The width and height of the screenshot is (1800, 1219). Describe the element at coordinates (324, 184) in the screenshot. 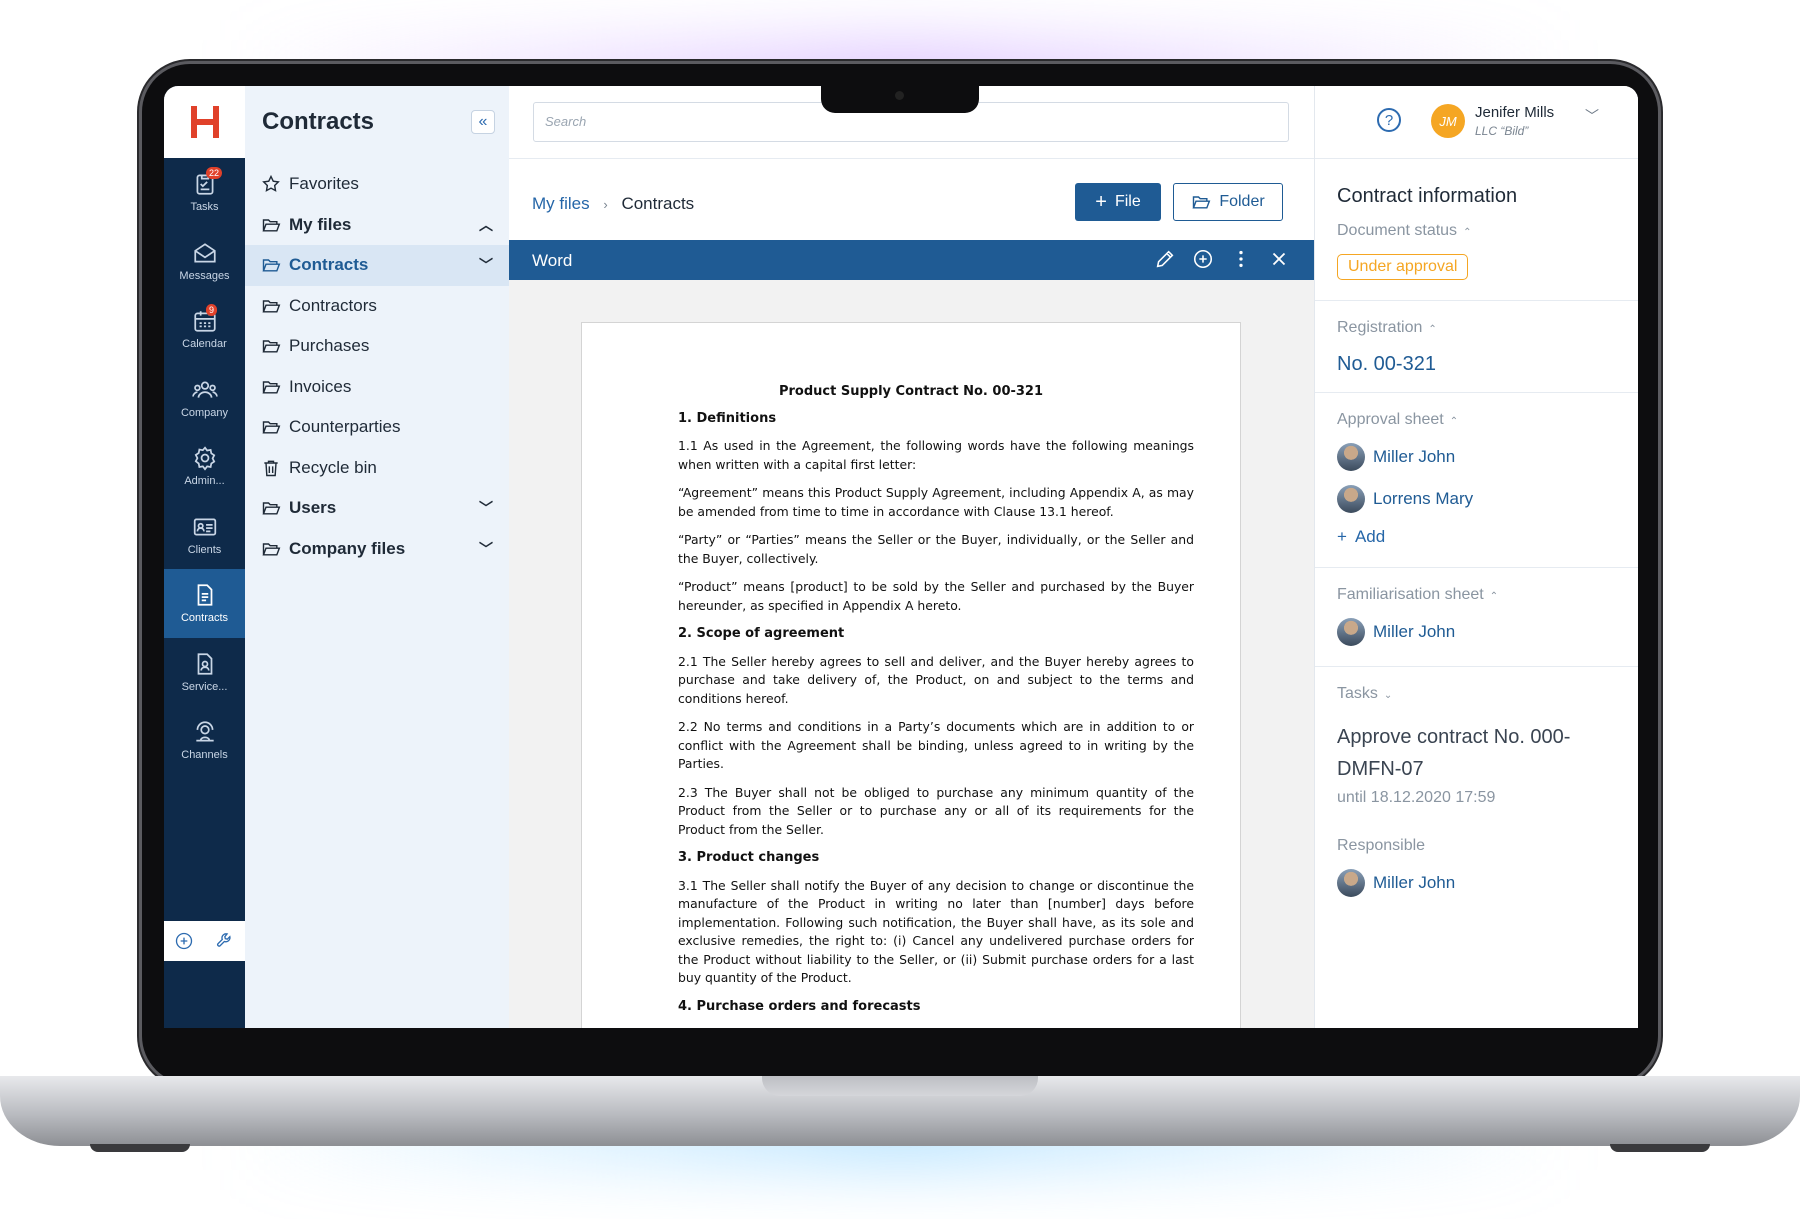

I see `sidebar-item-label: Favorites` at that location.